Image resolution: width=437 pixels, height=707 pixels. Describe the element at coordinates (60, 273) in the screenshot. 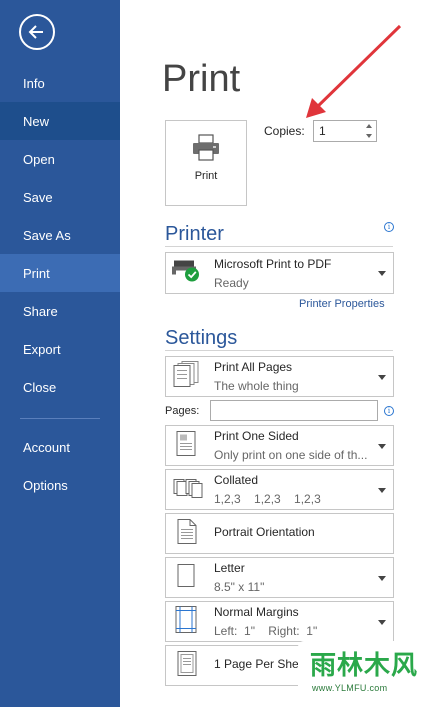

I see `nav-print: Print` at that location.